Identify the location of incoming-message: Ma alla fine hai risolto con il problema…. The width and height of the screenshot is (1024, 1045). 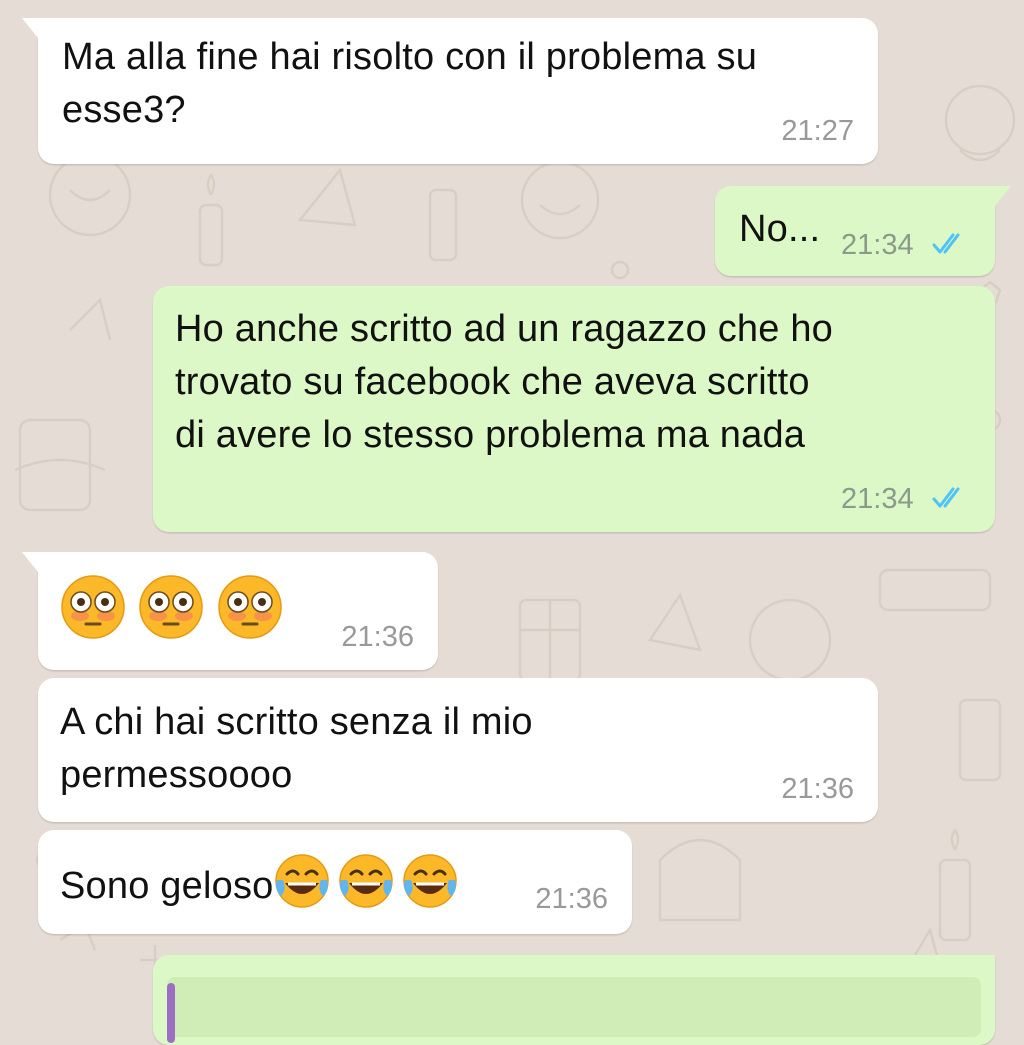
(450, 91).